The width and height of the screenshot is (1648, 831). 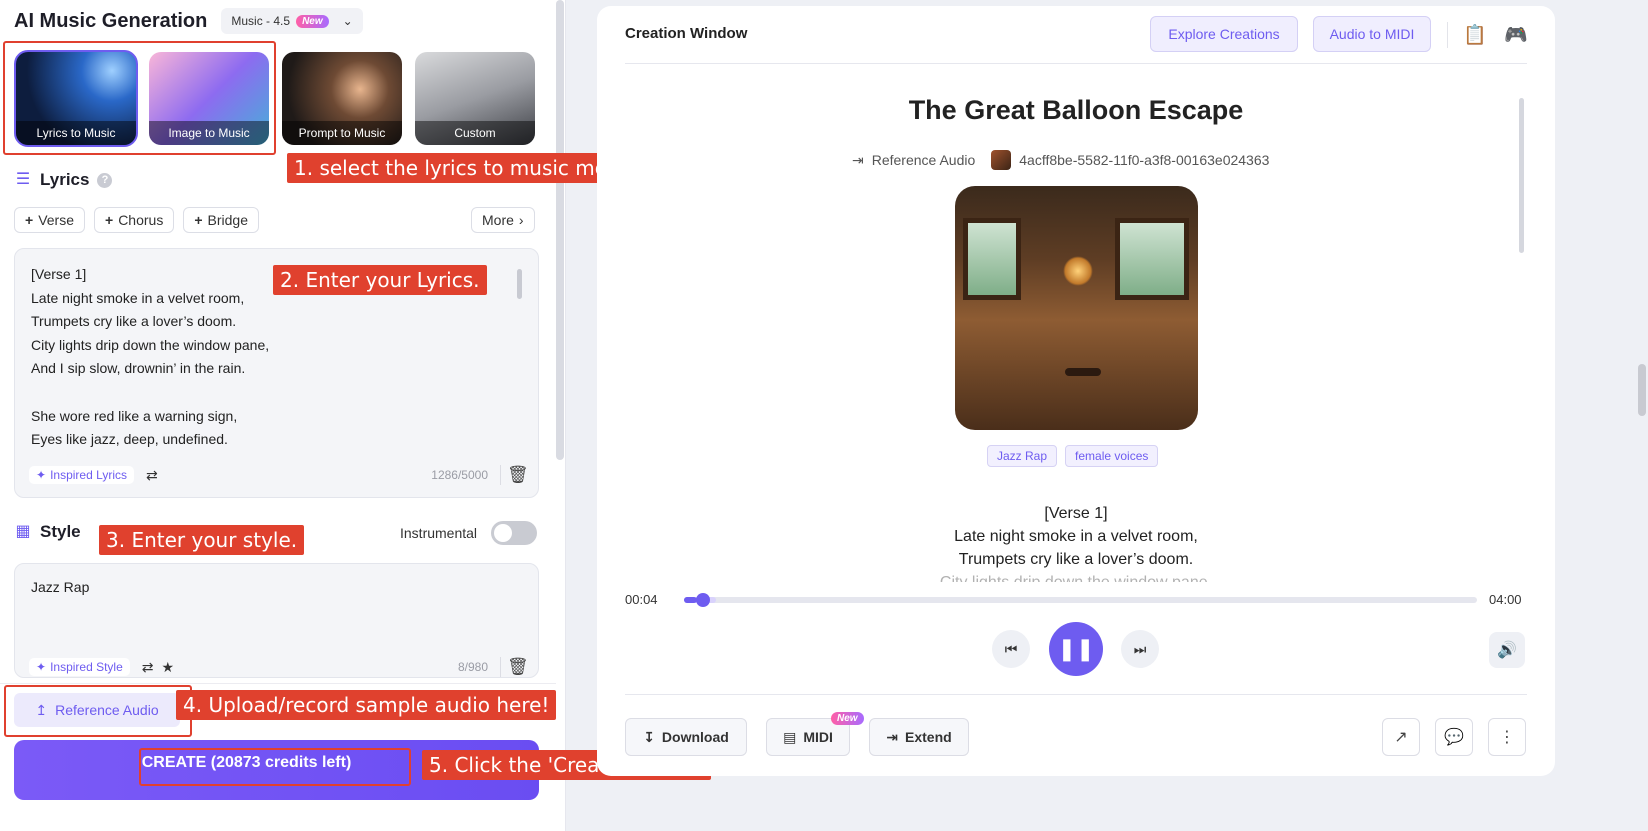 What do you see at coordinates (695, 737) in the screenshot?
I see `download-label: Download` at bounding box center [695, 737].